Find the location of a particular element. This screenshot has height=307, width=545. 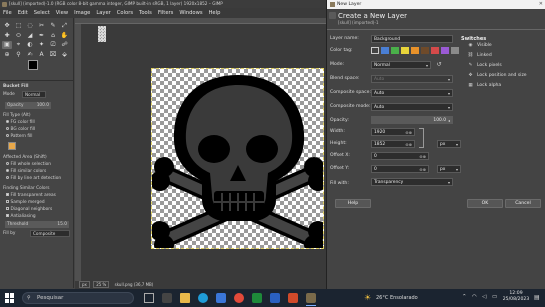

mode-select: Normal ▾ is located at coordinates (401, 65).